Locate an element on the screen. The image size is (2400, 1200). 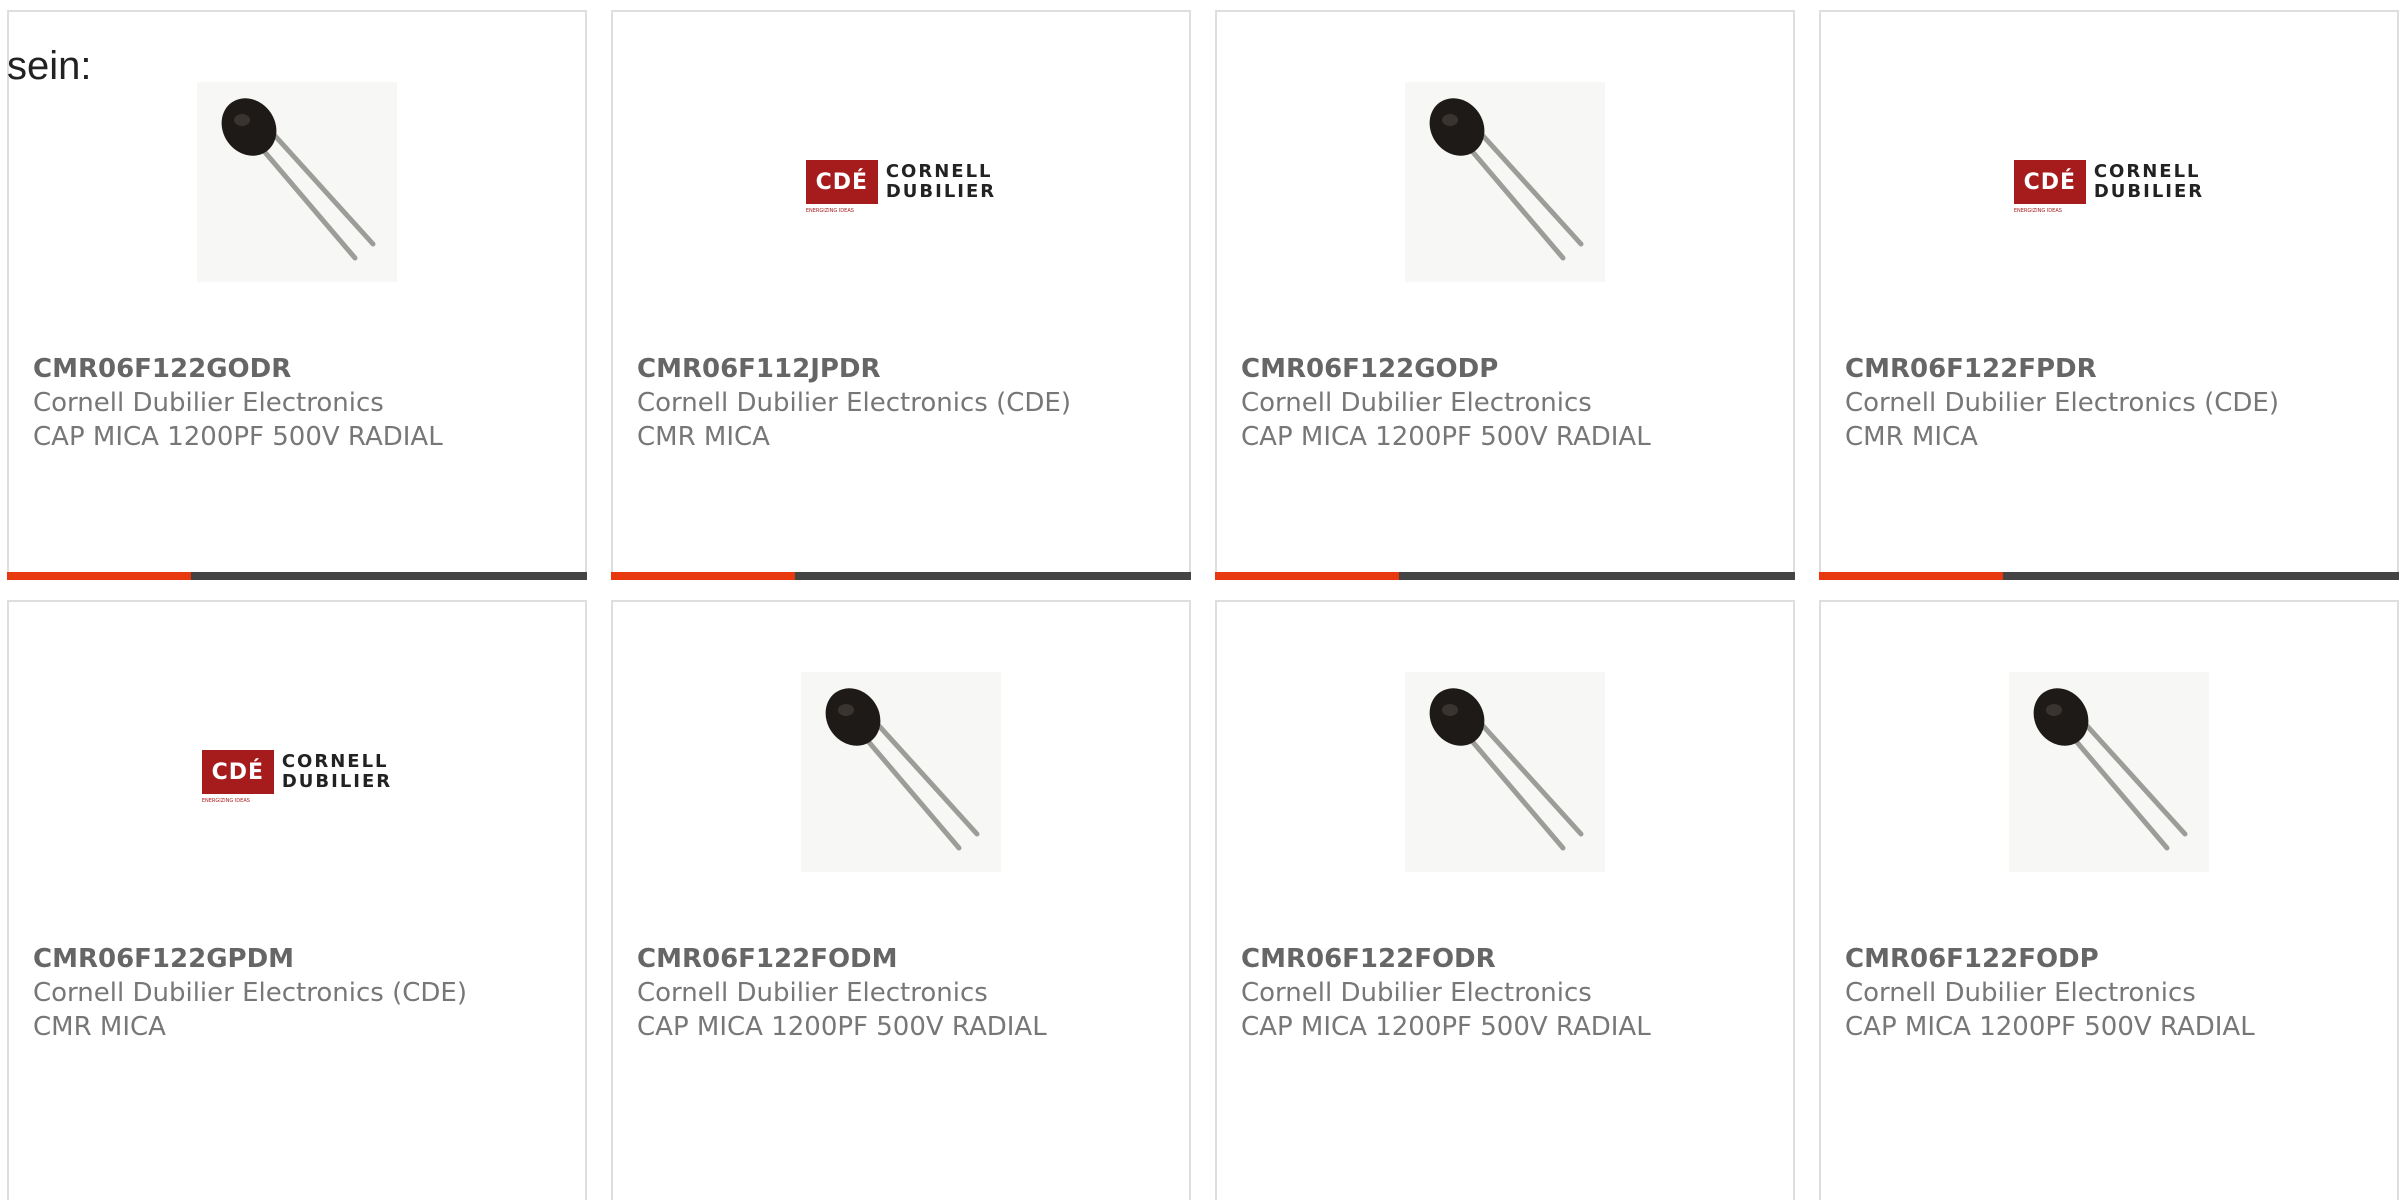
part-number: CMR06F122GODR is located at coordinates (304, 369).